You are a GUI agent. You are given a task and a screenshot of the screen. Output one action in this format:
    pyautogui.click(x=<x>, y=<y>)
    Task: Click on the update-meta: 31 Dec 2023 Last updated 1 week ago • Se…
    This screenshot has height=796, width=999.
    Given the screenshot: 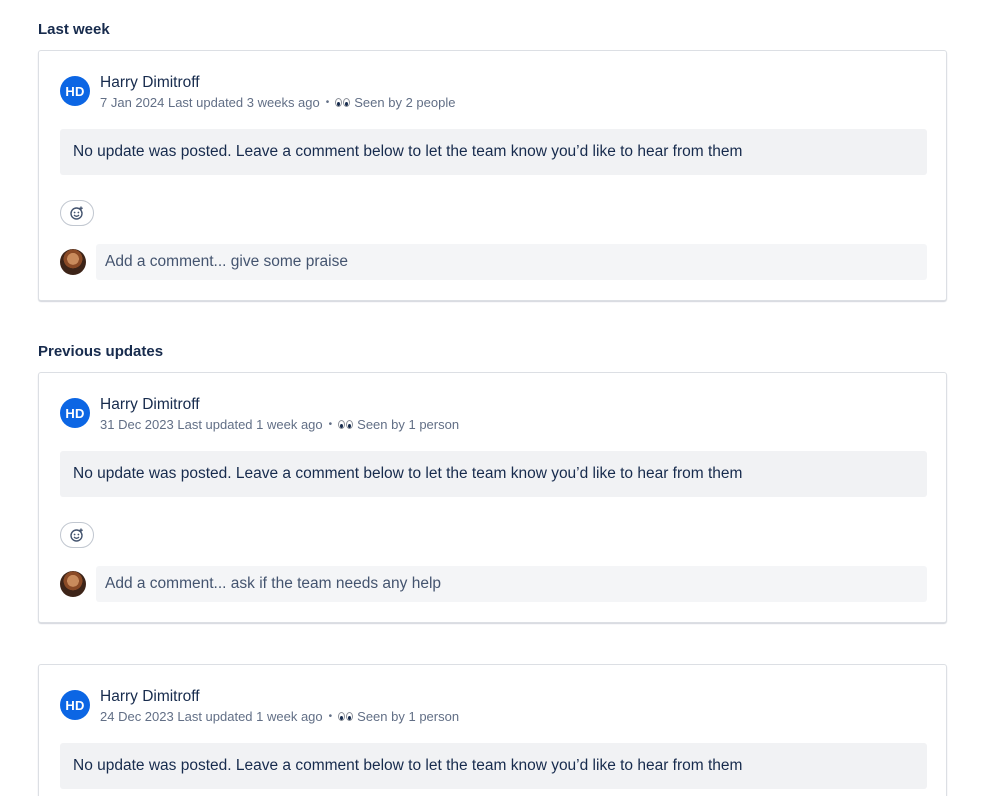 What is the action you would take?
    pyautogui.click(x=279, y=424)
    